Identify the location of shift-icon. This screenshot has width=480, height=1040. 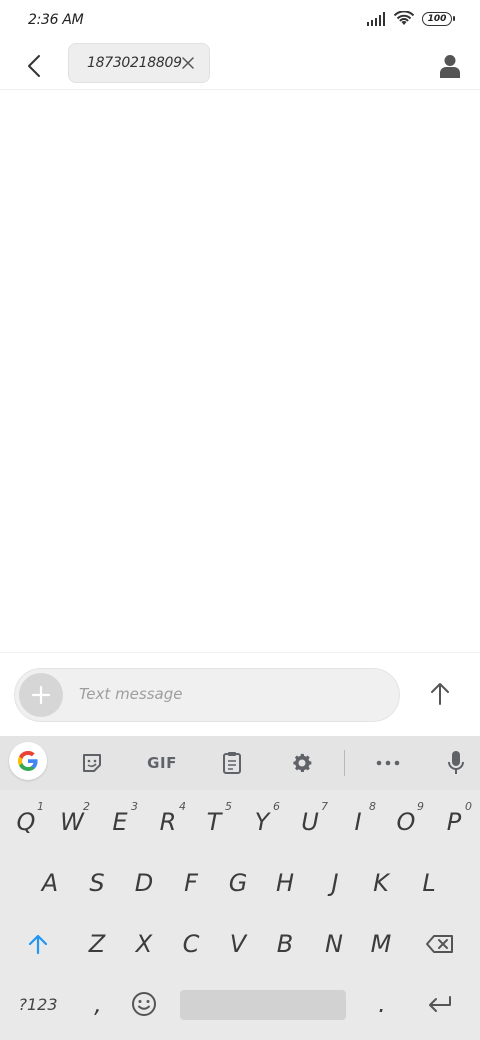
(38, 944).